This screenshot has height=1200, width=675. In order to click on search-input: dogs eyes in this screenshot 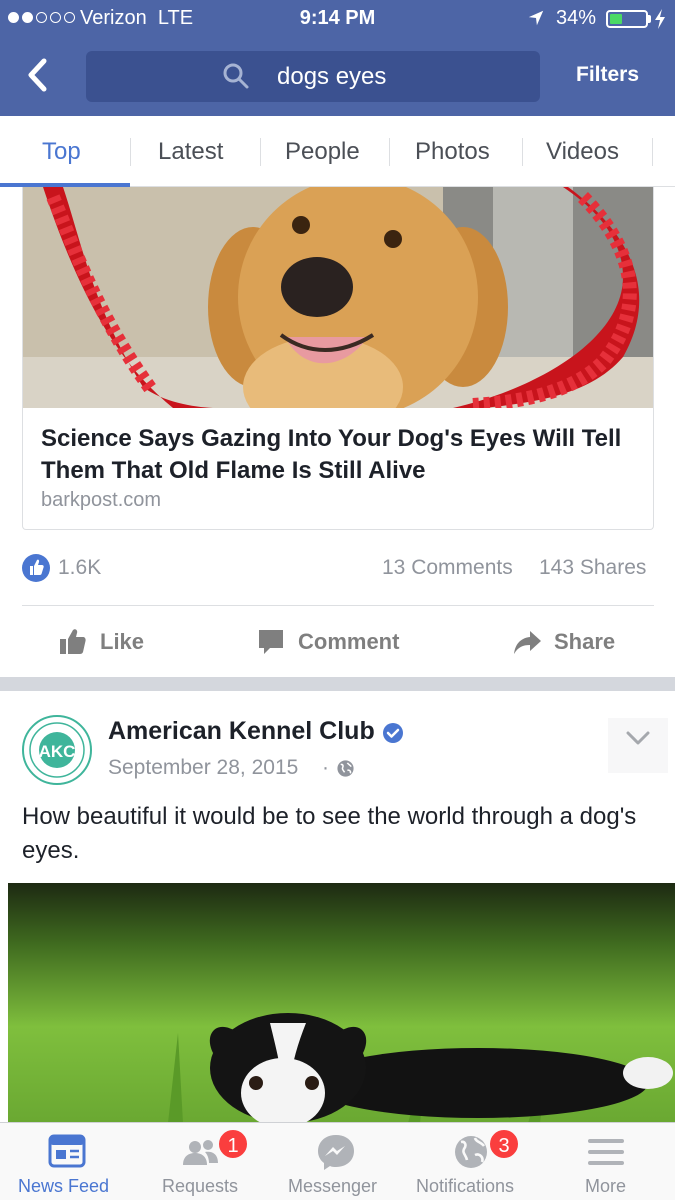, I will do `click(313, 76)`.